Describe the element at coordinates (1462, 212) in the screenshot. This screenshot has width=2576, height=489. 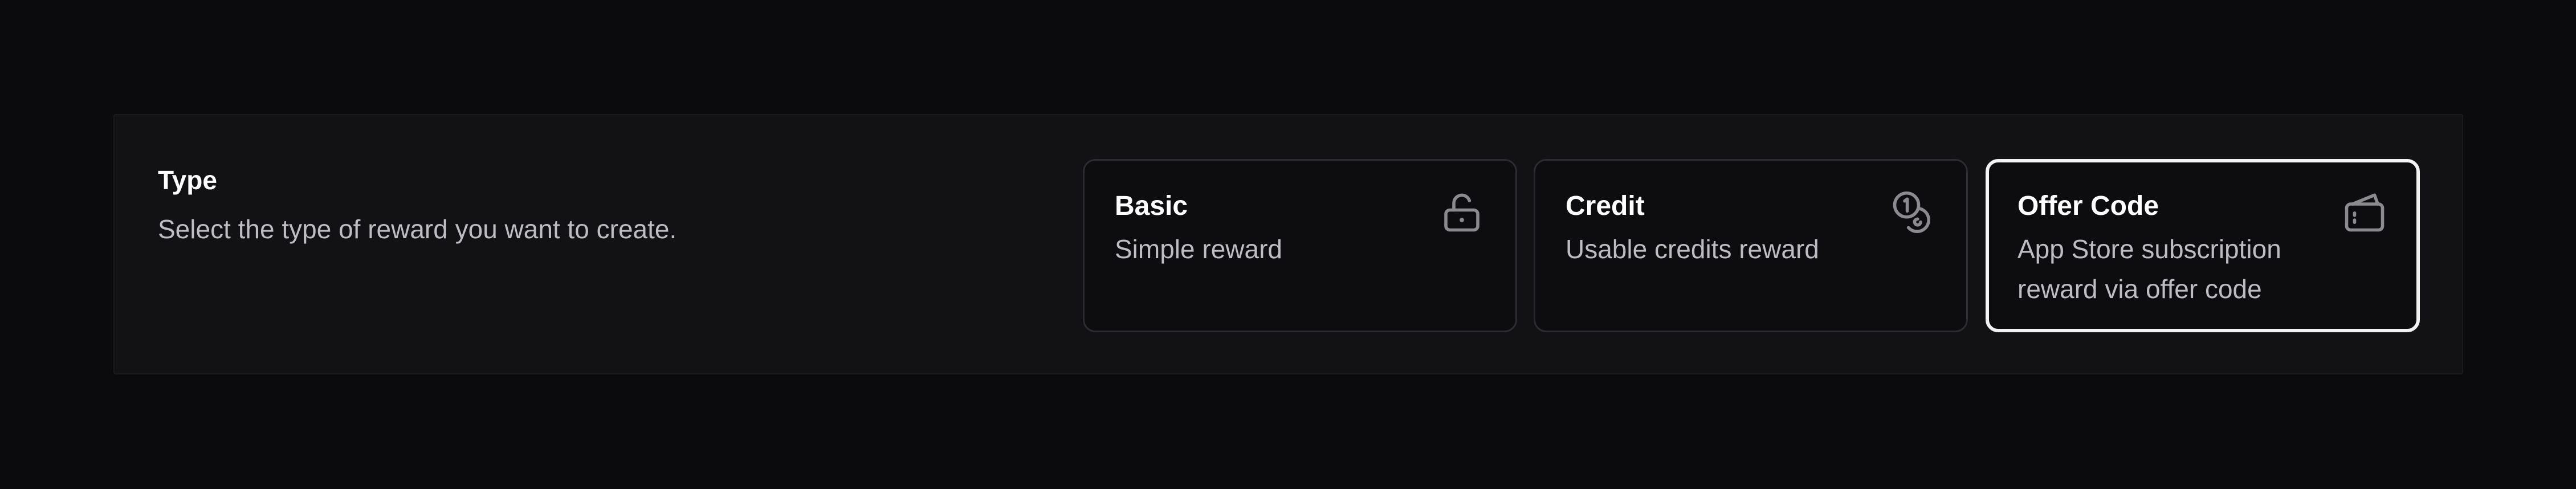
I see `unlock-icon` at that location.